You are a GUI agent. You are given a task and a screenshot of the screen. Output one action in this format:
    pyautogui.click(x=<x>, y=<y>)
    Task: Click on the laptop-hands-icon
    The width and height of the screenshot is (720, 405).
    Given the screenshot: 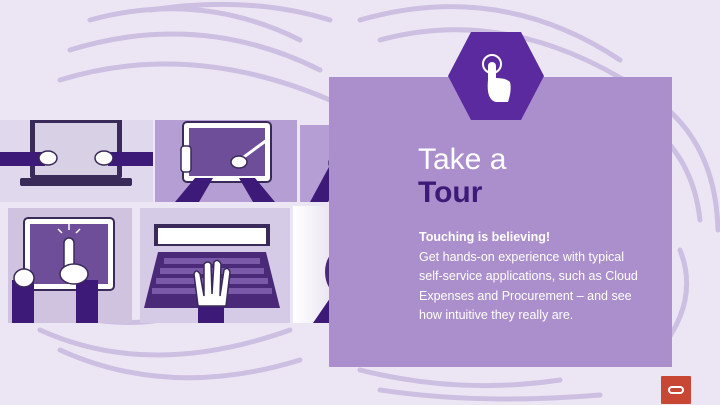 What is the action you would take?
    pyautogui.click(x=76, y=153)
    